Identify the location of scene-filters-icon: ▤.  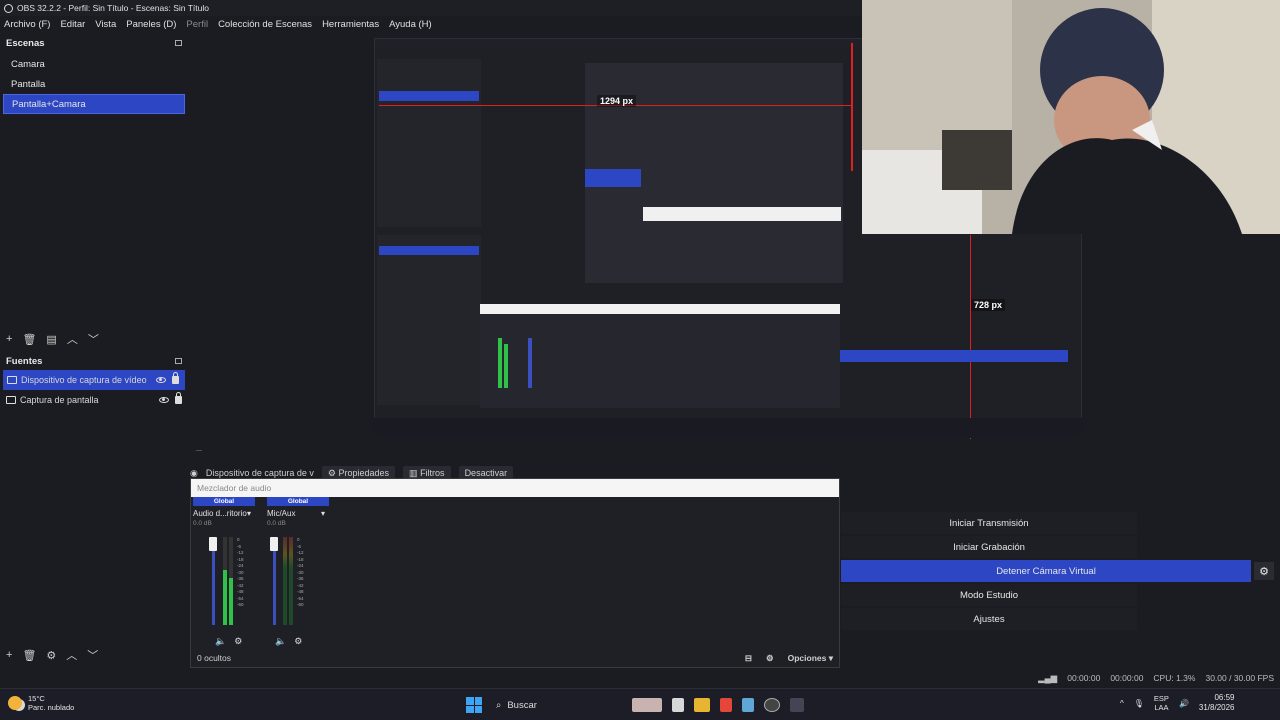
(51, 339).